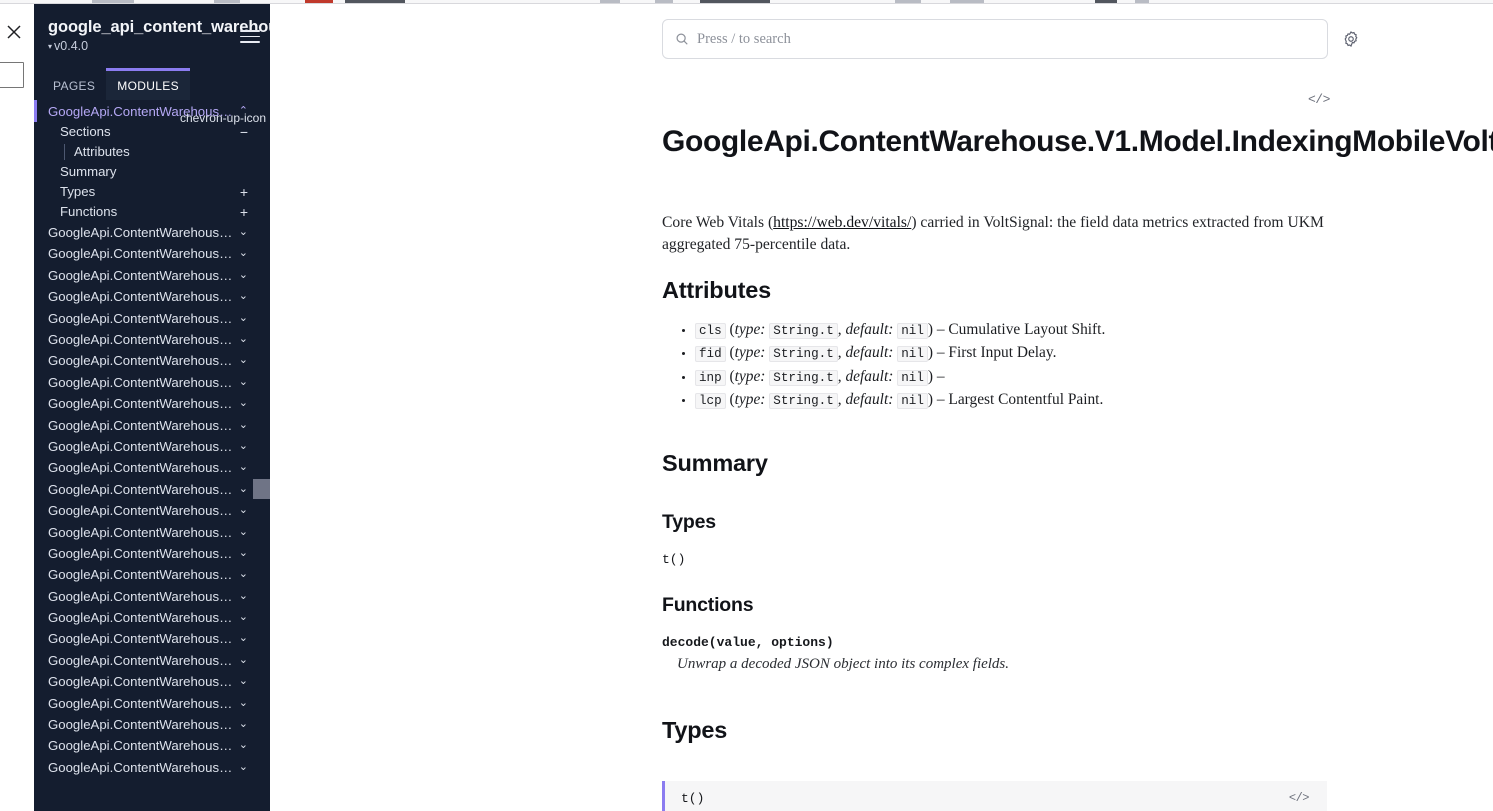 The width and height of the screenshot is (1493, 811). Describe the element at coordinates (152, 152) in the screenshot. I see `sidebar-subitem-attributes: Attributes` at that location.